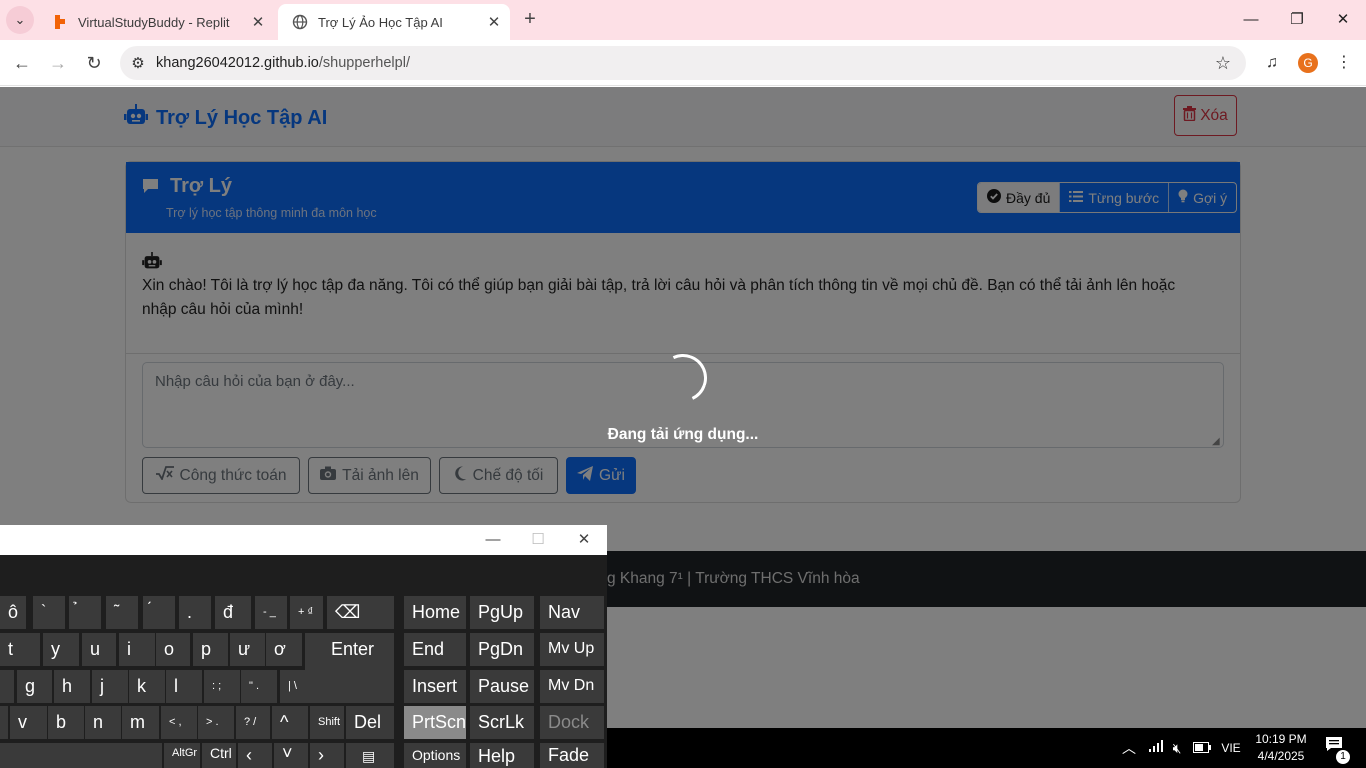 The image size is (1366, 768). I want to click on clock-date: 4/4/2025, so click(1281, 756).